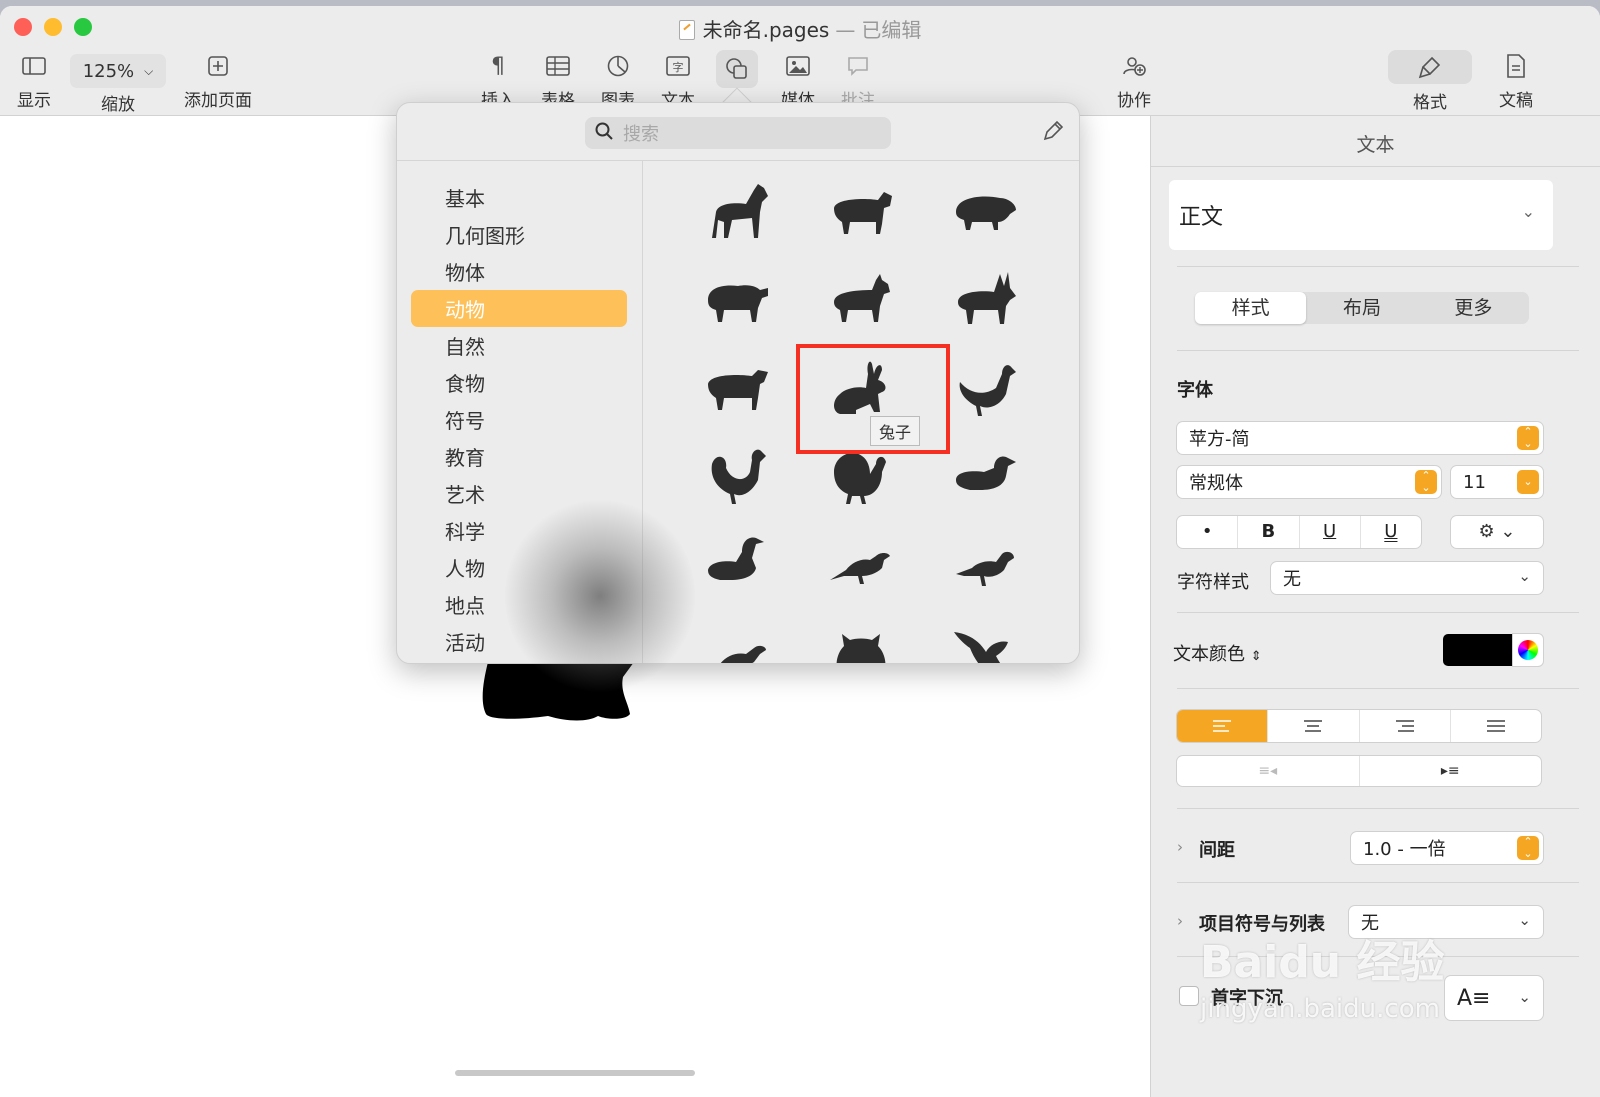 The width and height of the screenshot is (1600, 1097). Describe the element at coordinates (678, 66) in the screenshot. I see `text-box-icon: 字` at that location.